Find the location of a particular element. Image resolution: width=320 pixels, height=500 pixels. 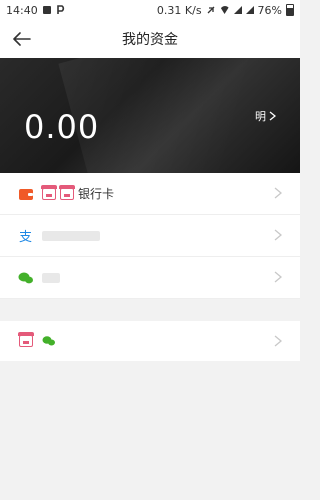

svg-text: 支 is located at coordinates (25, 237).